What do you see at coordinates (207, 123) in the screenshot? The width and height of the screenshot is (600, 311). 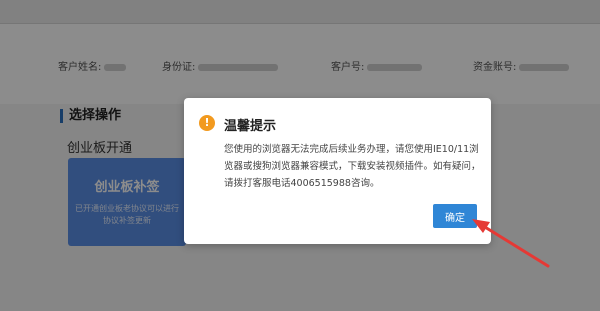 I see `warning-icon: !` at bounding box center [207, 123].